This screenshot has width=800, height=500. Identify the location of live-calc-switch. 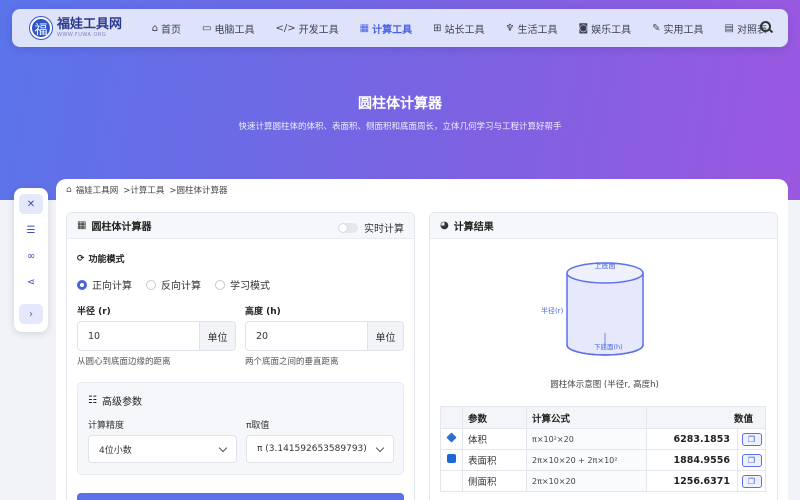
(348, 227).